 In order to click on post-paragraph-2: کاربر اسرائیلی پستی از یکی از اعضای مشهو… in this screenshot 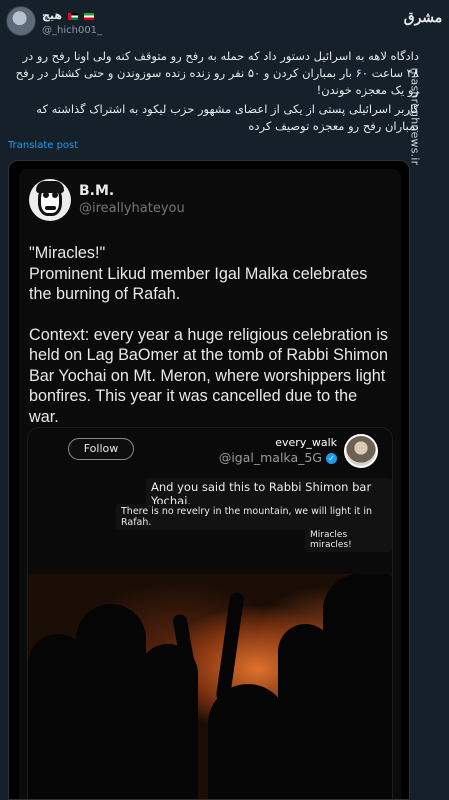, I will do `click(227, 117)`.